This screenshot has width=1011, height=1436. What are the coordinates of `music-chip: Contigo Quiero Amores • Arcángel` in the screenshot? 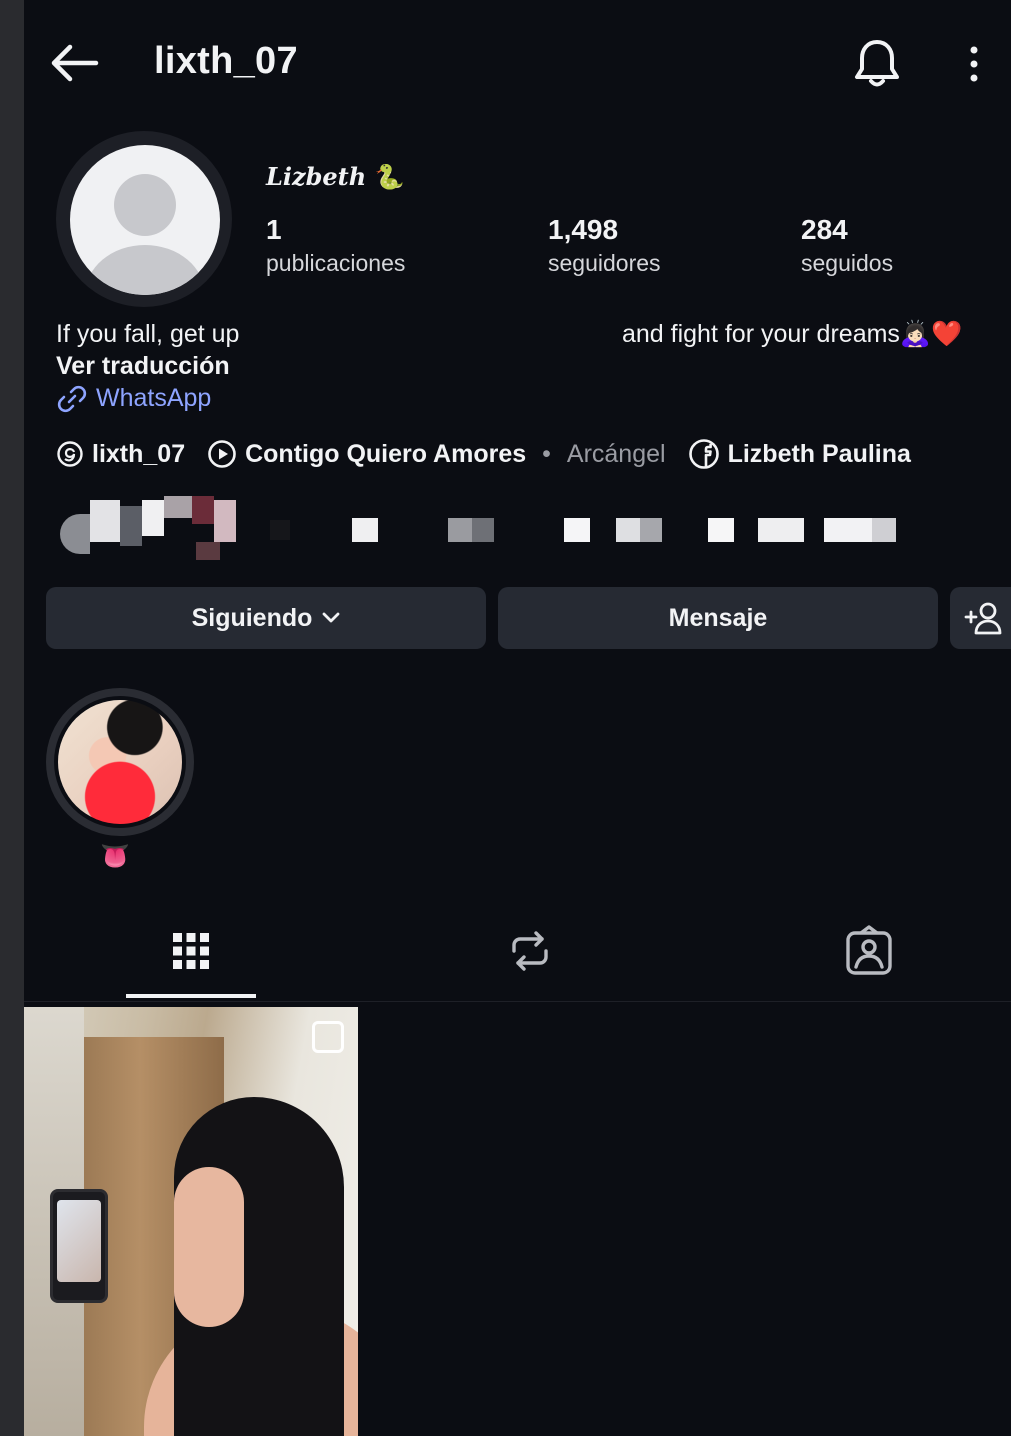 It's located at (436, 454).